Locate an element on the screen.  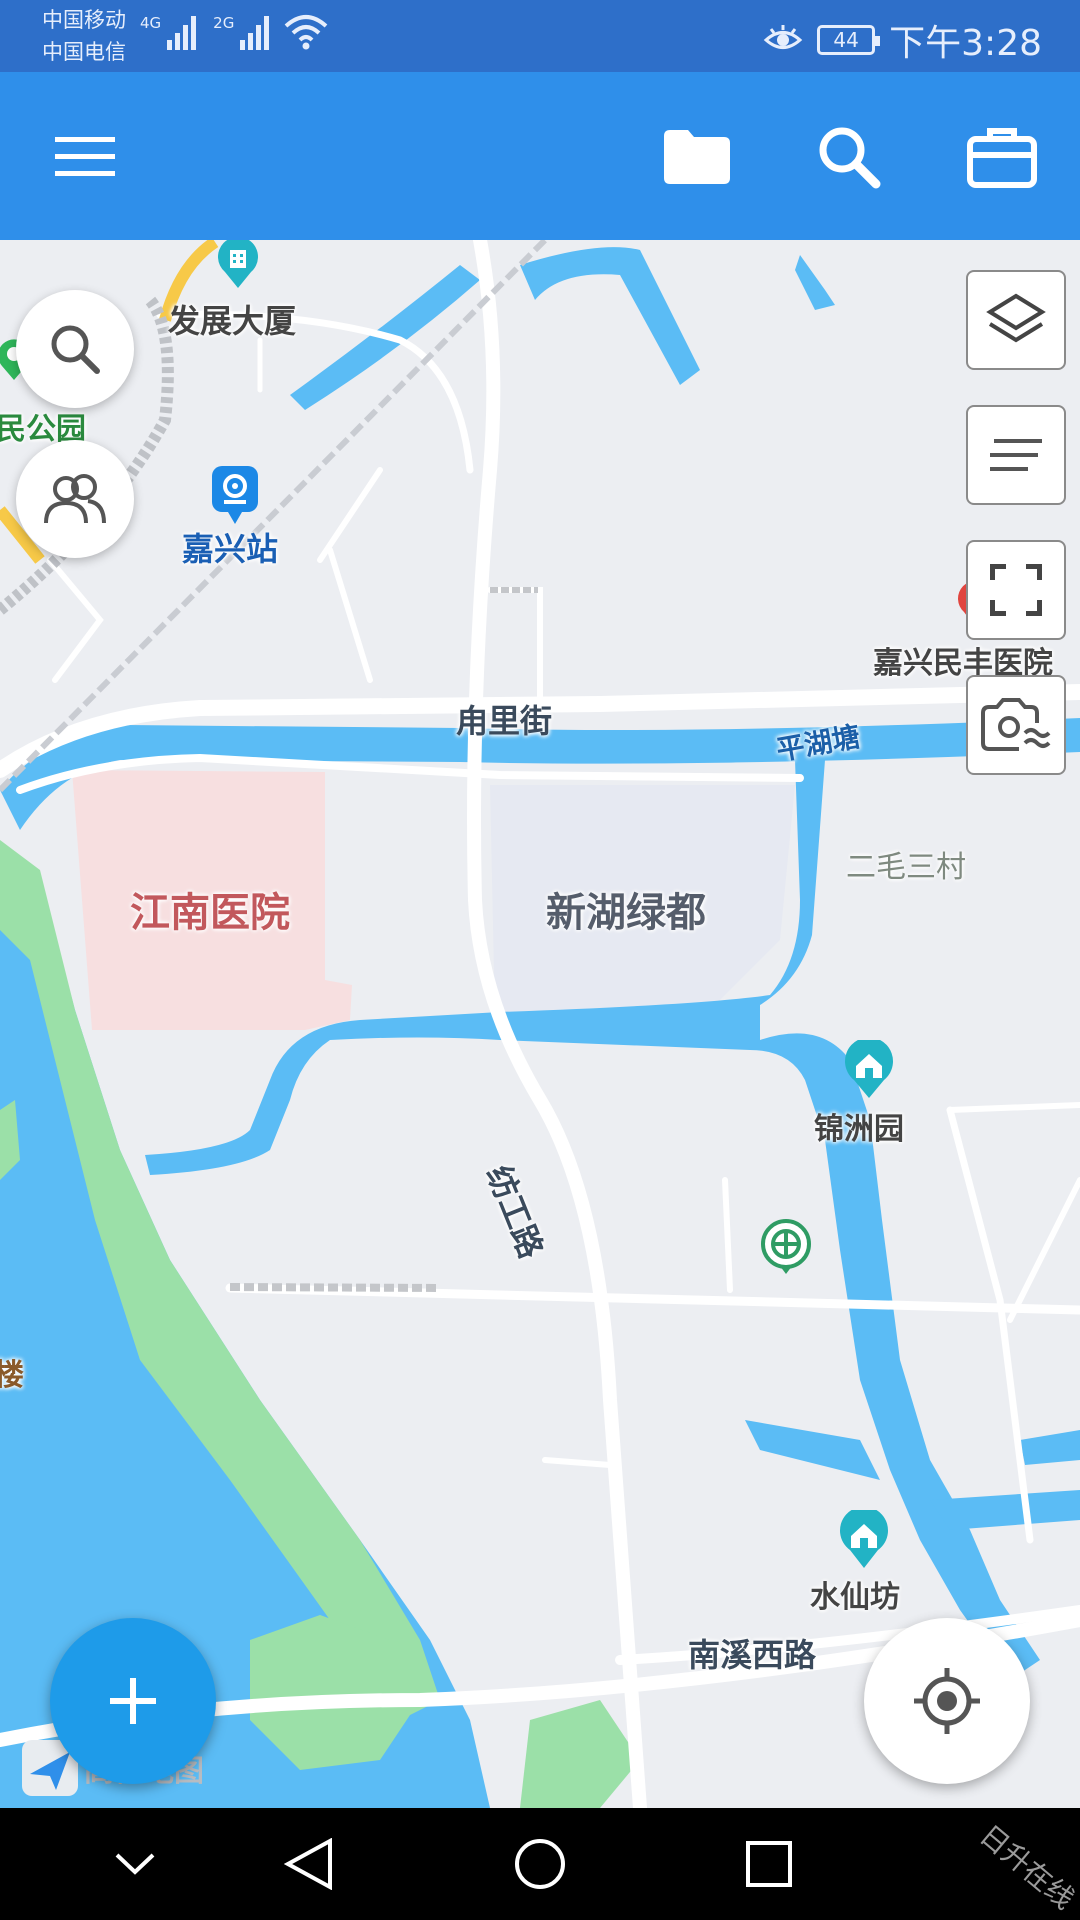
add-button is located at coordinates (133, 1701).